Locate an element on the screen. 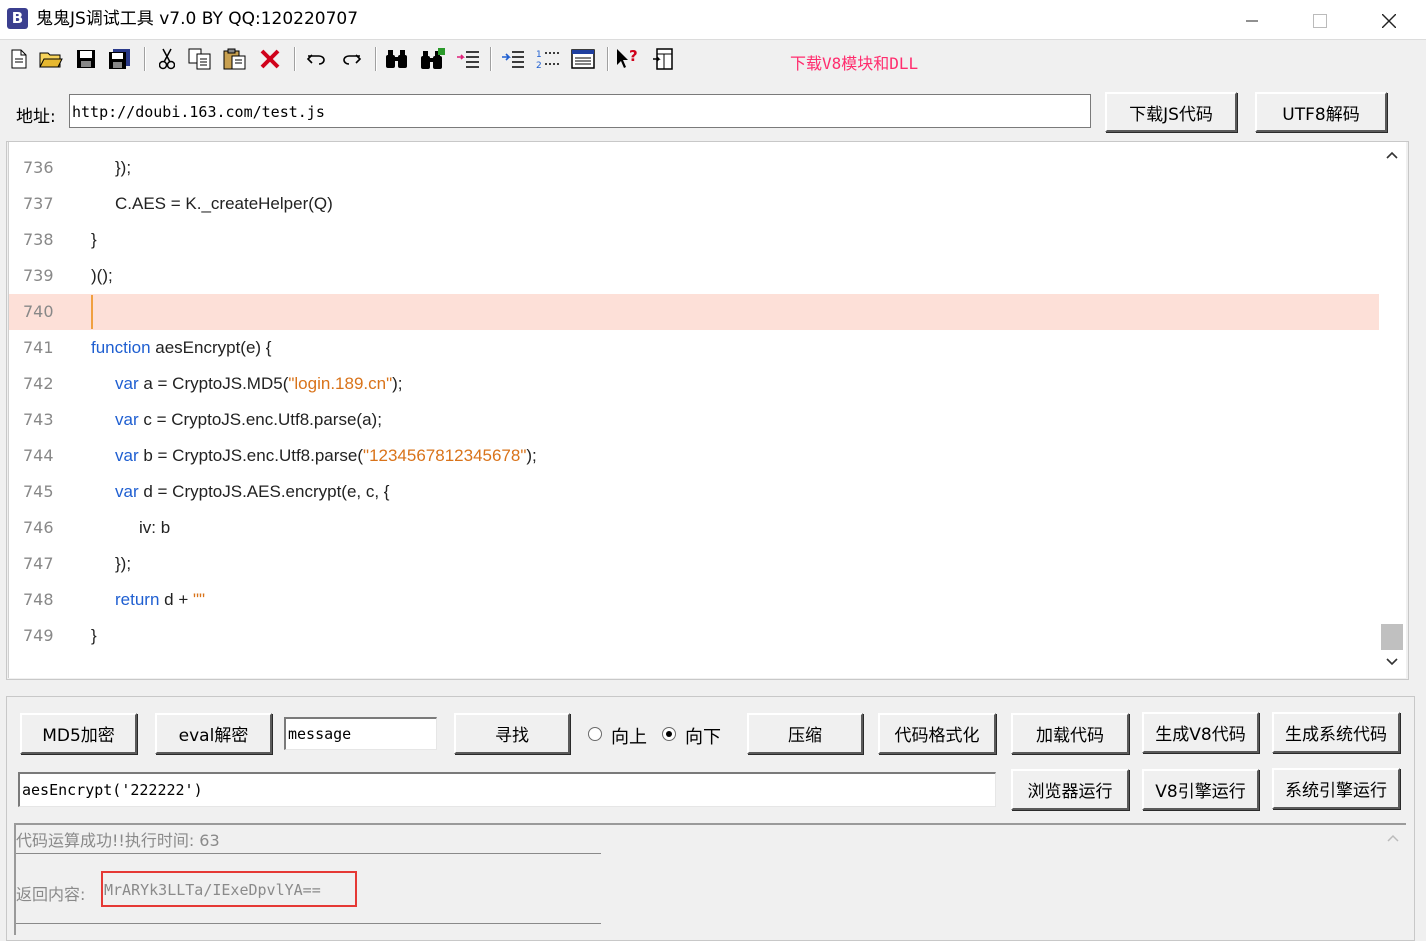  minimize-icon is located at coordinates (1252, 20).